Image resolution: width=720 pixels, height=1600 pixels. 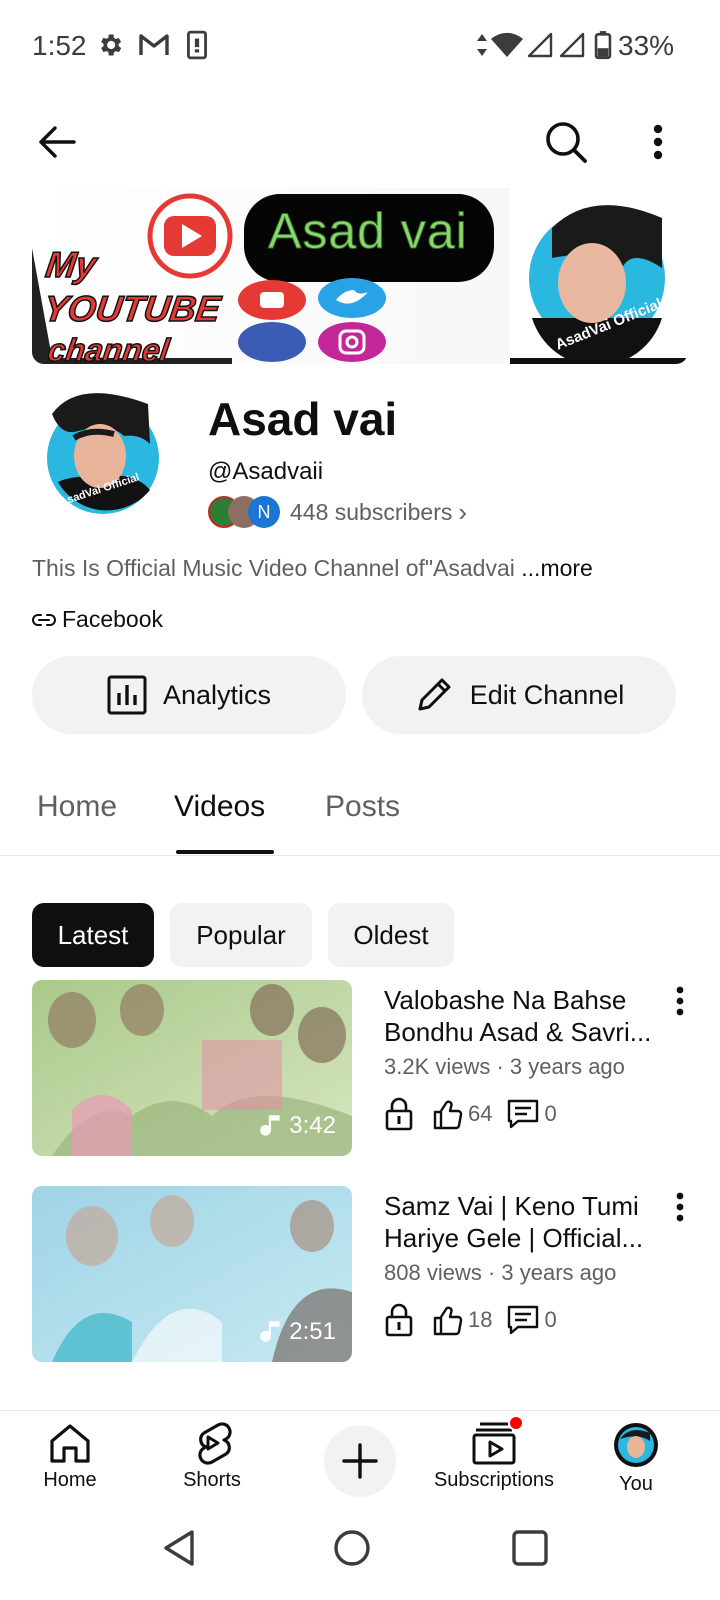 I want to click on nav-shorts: Shorts, so click(x=212, y=1456).